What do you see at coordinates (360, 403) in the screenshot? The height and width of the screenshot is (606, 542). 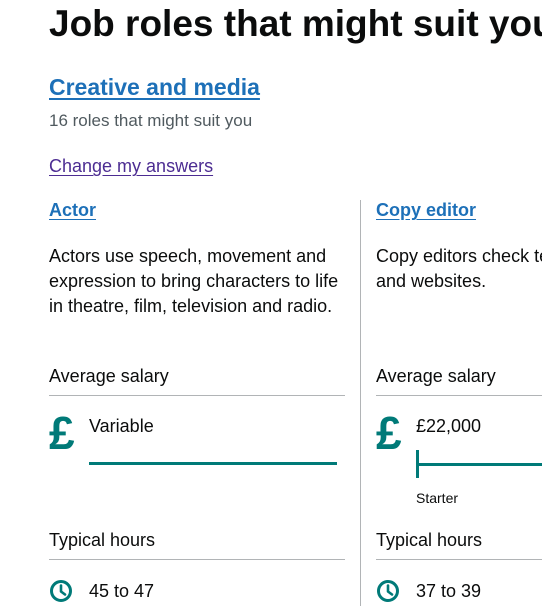 I see `column-divider` at bounding box center [360, 403].